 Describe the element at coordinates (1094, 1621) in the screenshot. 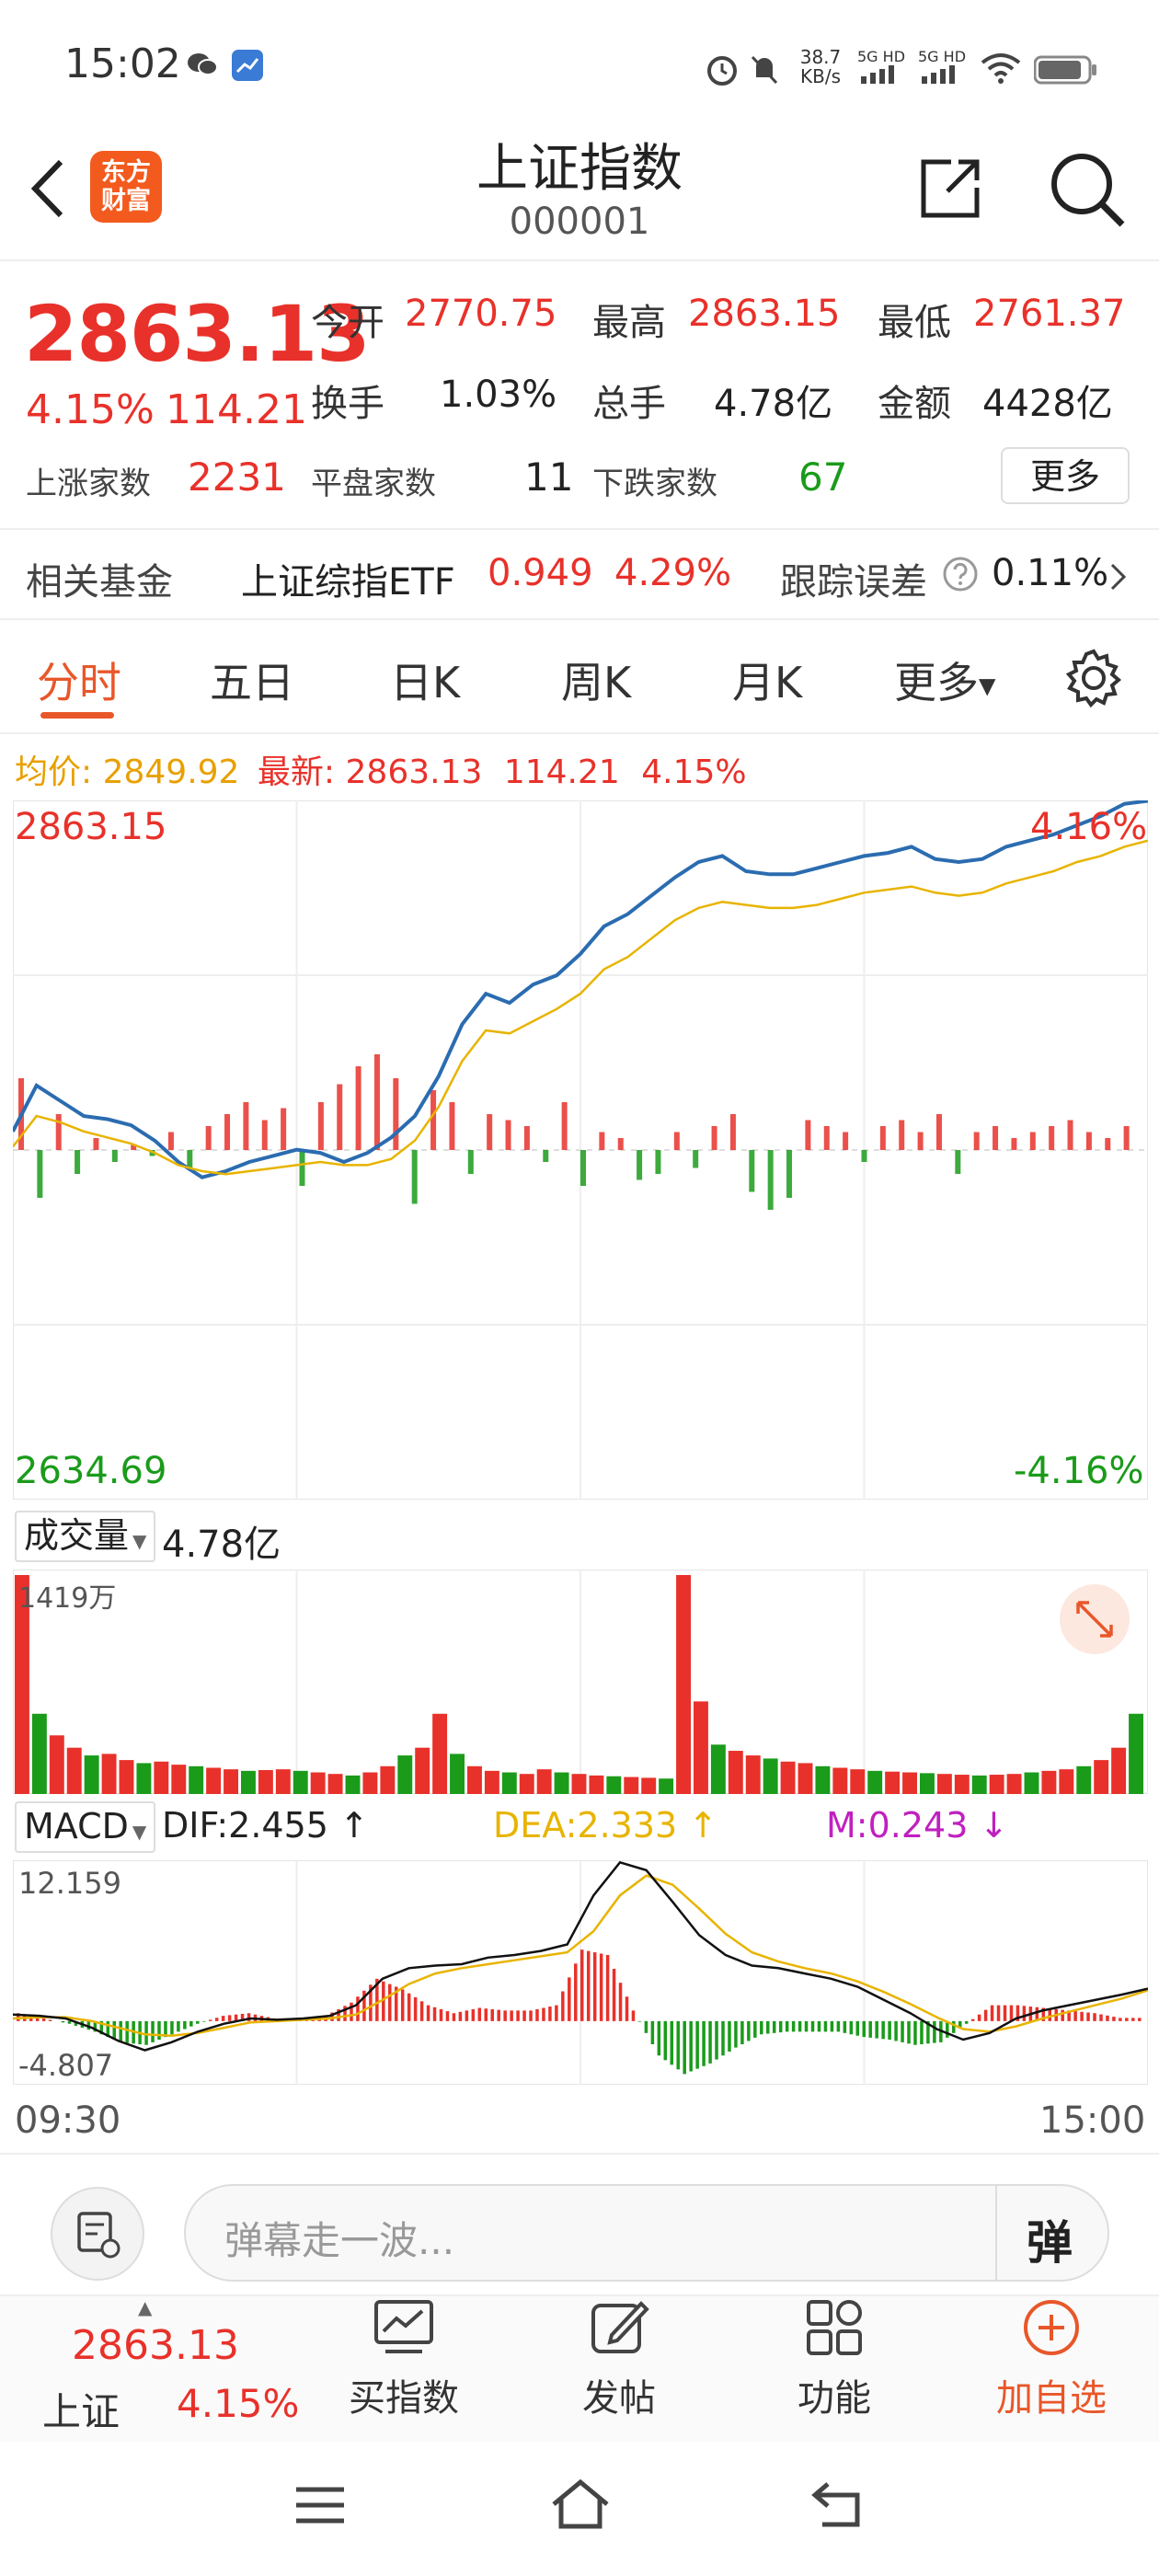

I see `expand-icon` at that location.